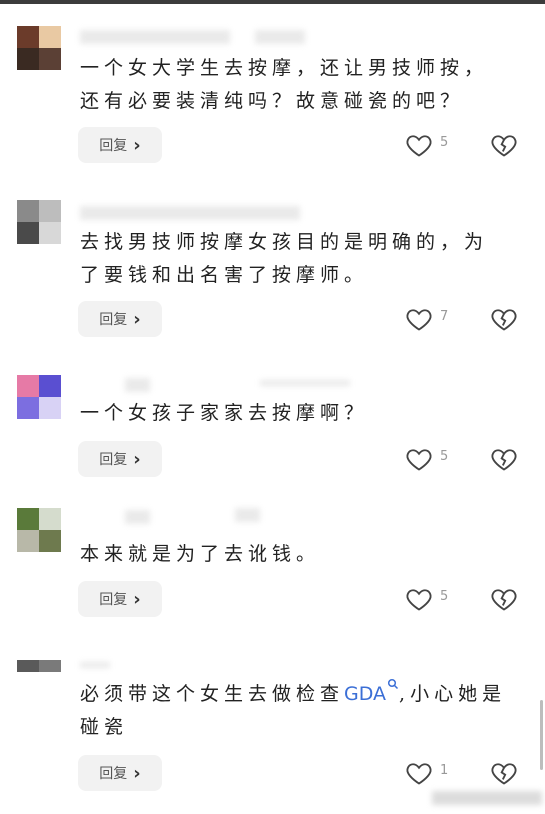  I want to click on comment-text: 本来就是为了去讹钱。, so click(200, 554).